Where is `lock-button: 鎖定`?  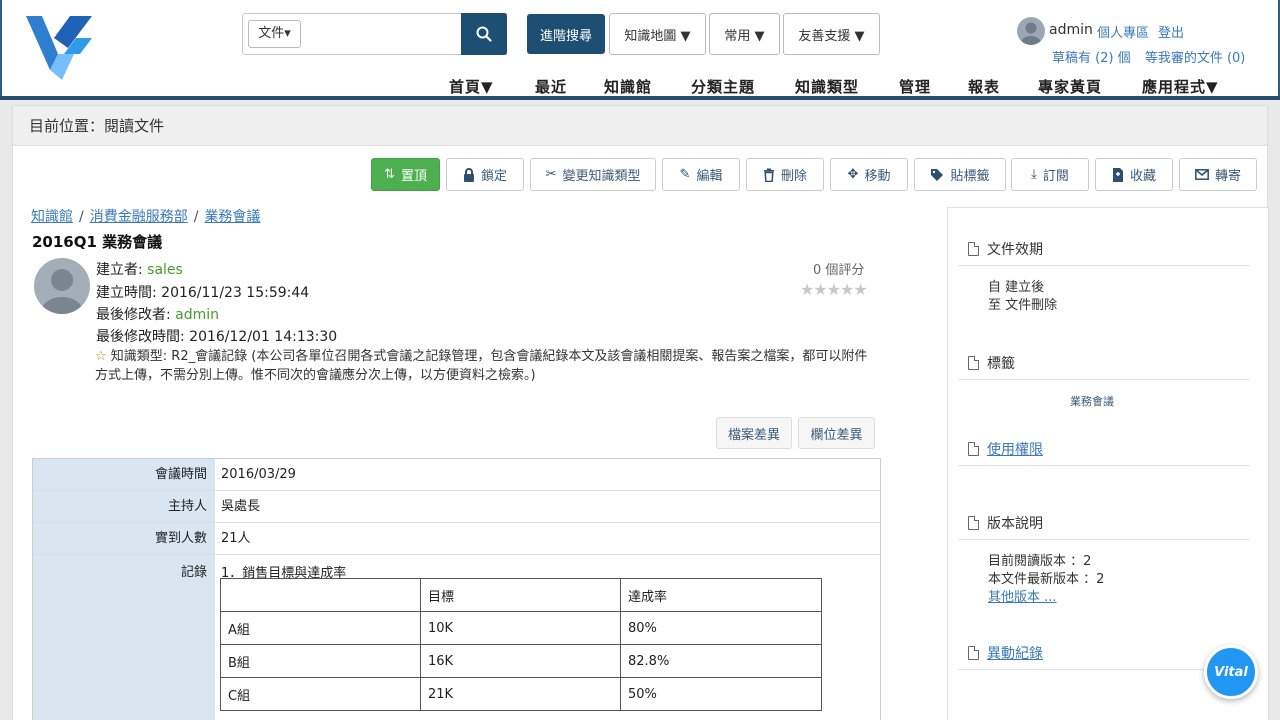 lock-button: 鎖定 is located at coordinates (485, 174).